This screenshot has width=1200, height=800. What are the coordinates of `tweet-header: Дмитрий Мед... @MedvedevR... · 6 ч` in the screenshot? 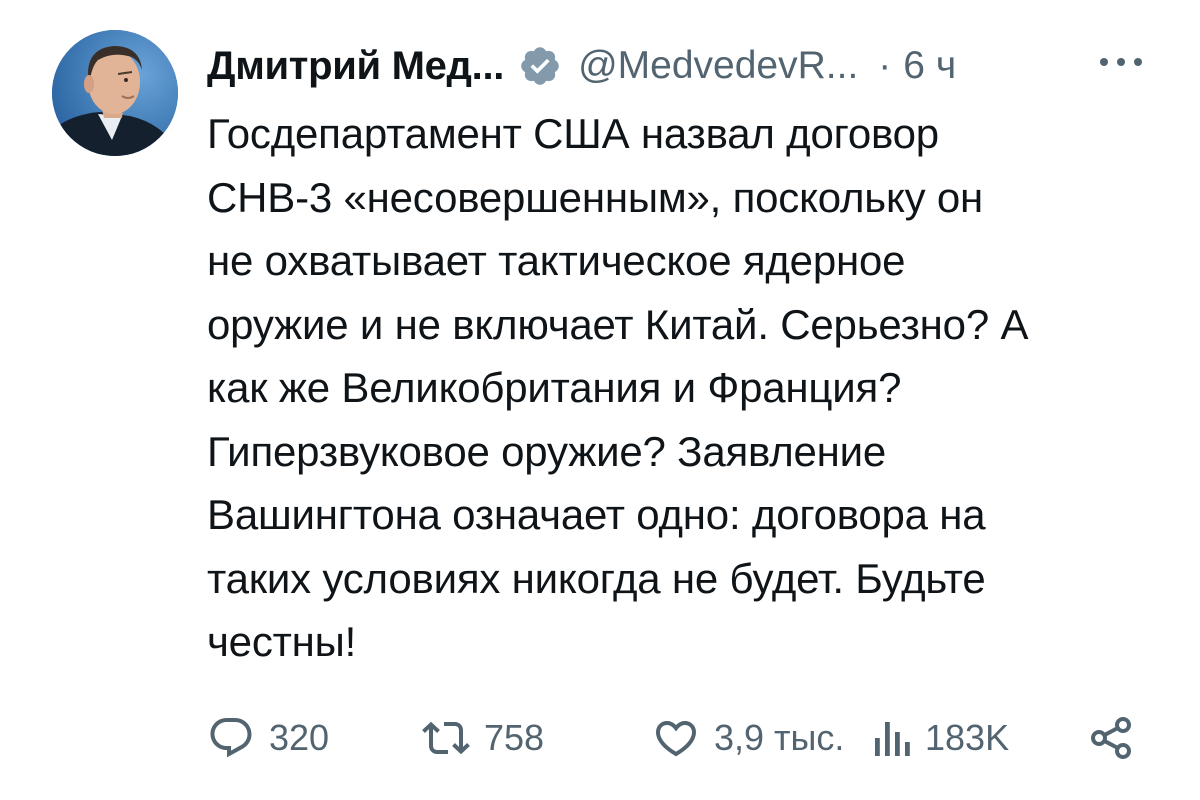 It's located at (581, 66).